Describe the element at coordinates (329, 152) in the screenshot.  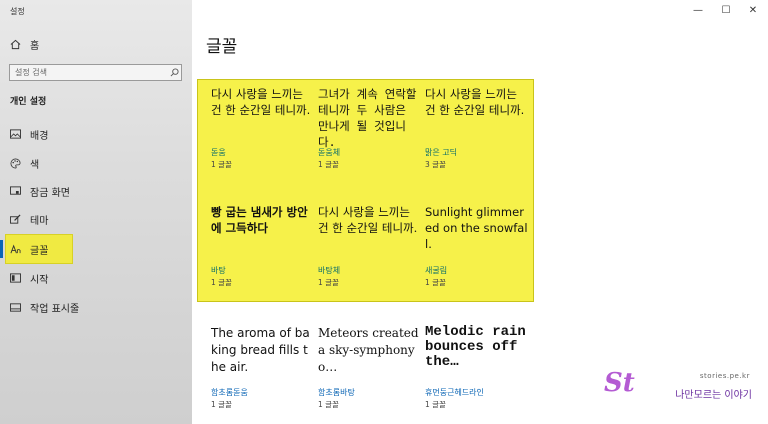
I see `font-name: 돋움체` at that location.